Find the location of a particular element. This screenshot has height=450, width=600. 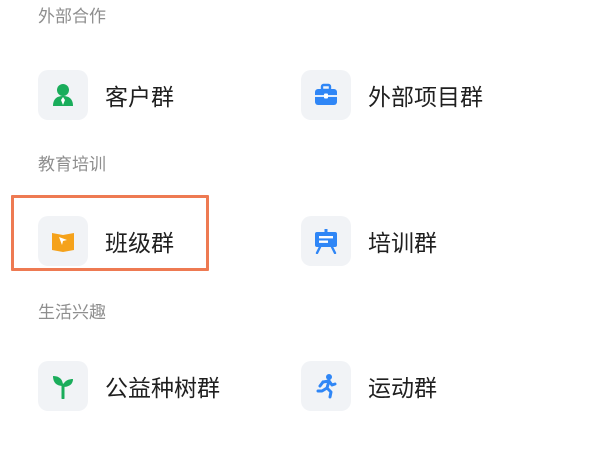

group-type-training: 培训群 is located at coordinates (369, 241).